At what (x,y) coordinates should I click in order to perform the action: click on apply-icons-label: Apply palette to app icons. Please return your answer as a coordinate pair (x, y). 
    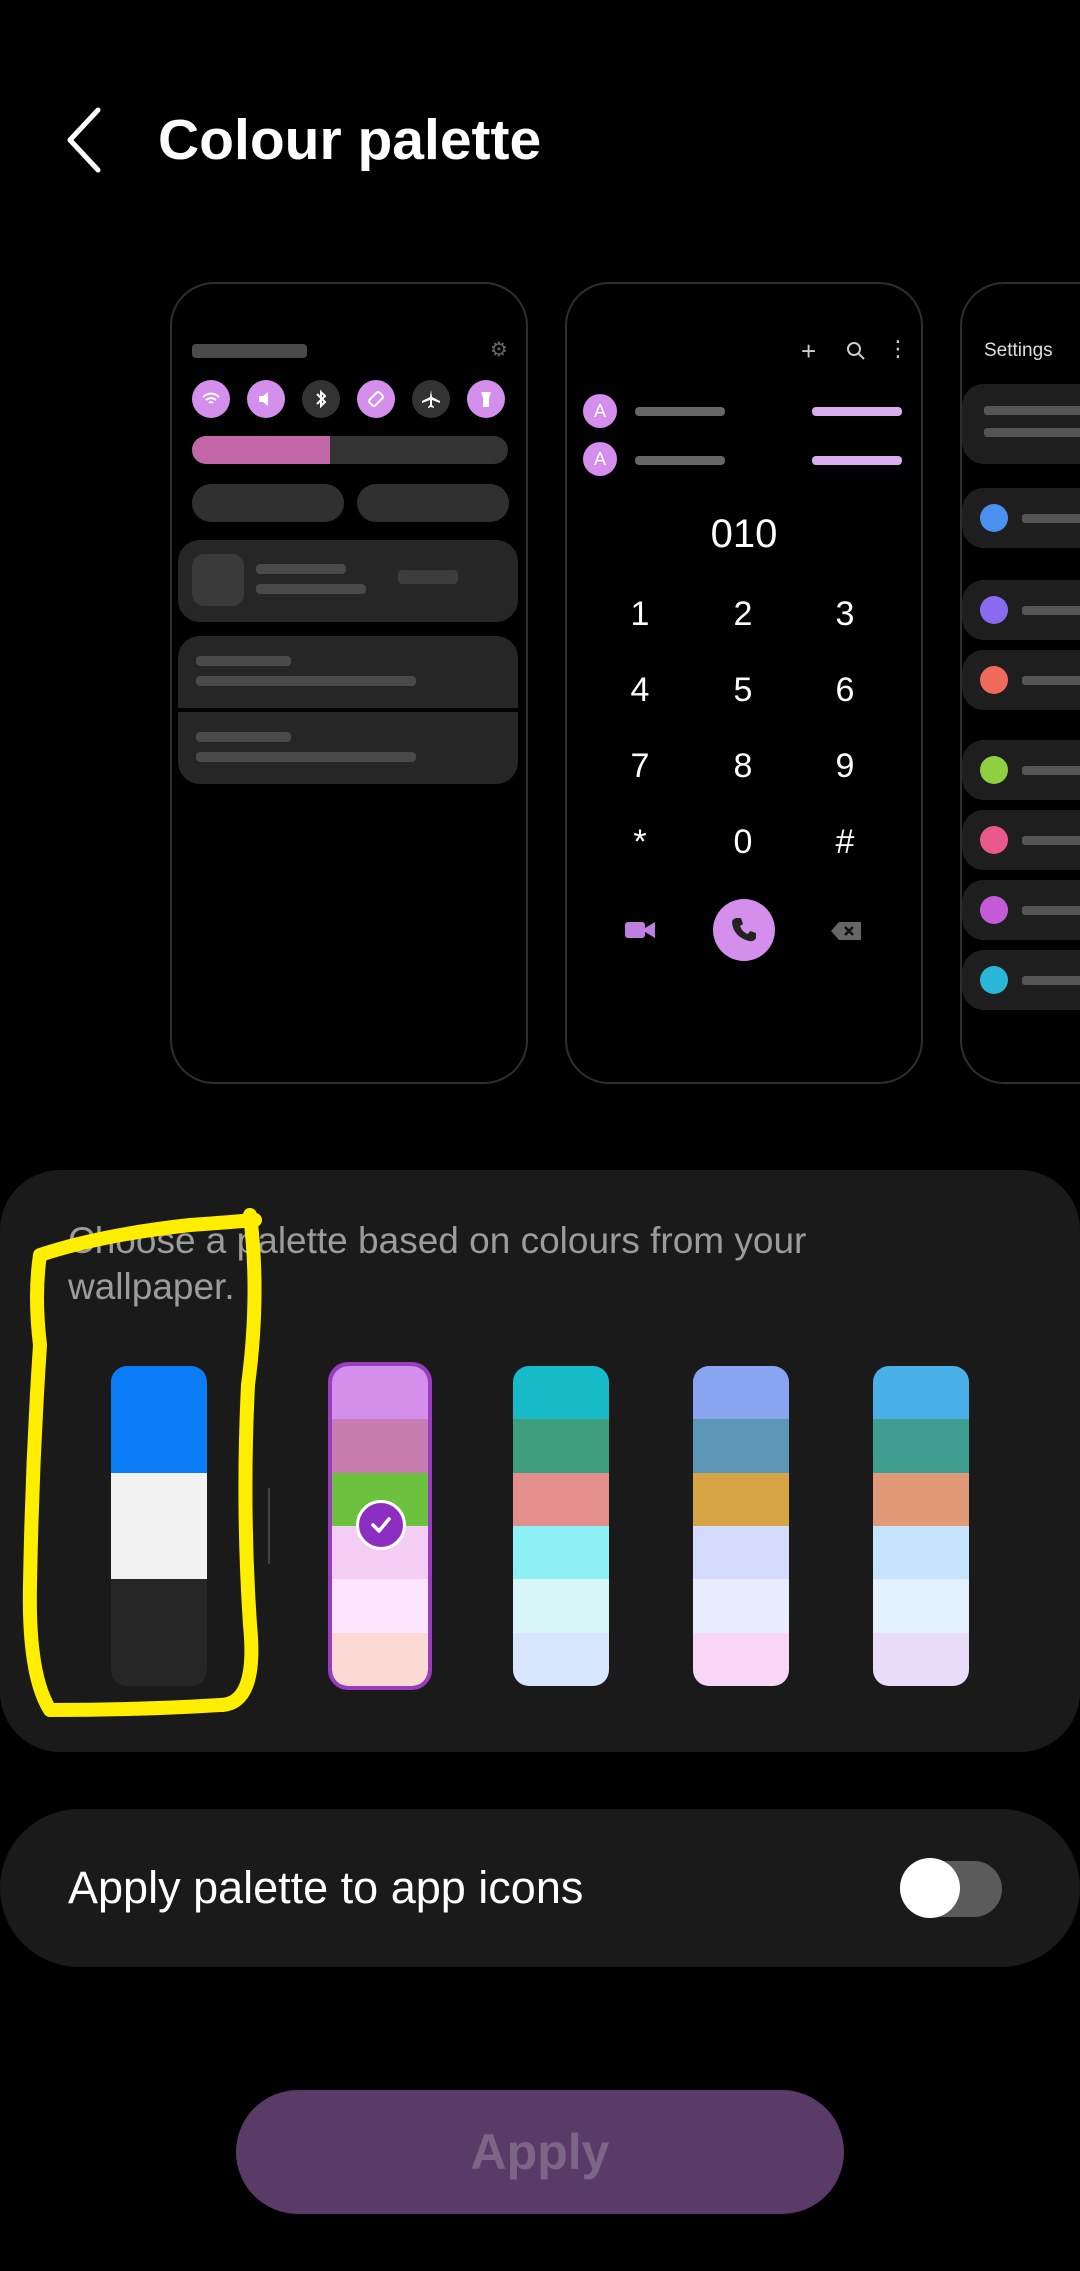
    Looking at the image, I should click on (326, 1887).